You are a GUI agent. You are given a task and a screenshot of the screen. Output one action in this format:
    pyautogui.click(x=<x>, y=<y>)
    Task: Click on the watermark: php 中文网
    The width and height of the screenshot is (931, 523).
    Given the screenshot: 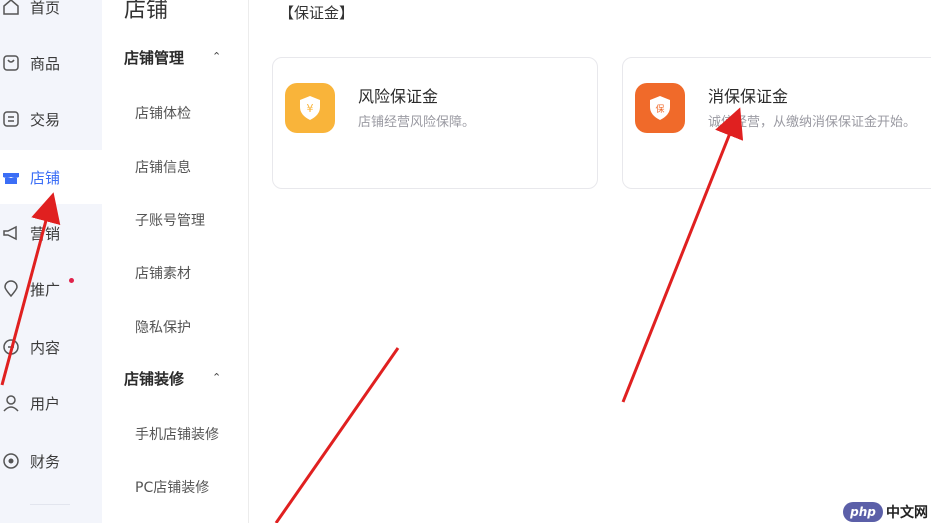 What is the action you would take?
    pyautogui.click(x=887, y=512)
    